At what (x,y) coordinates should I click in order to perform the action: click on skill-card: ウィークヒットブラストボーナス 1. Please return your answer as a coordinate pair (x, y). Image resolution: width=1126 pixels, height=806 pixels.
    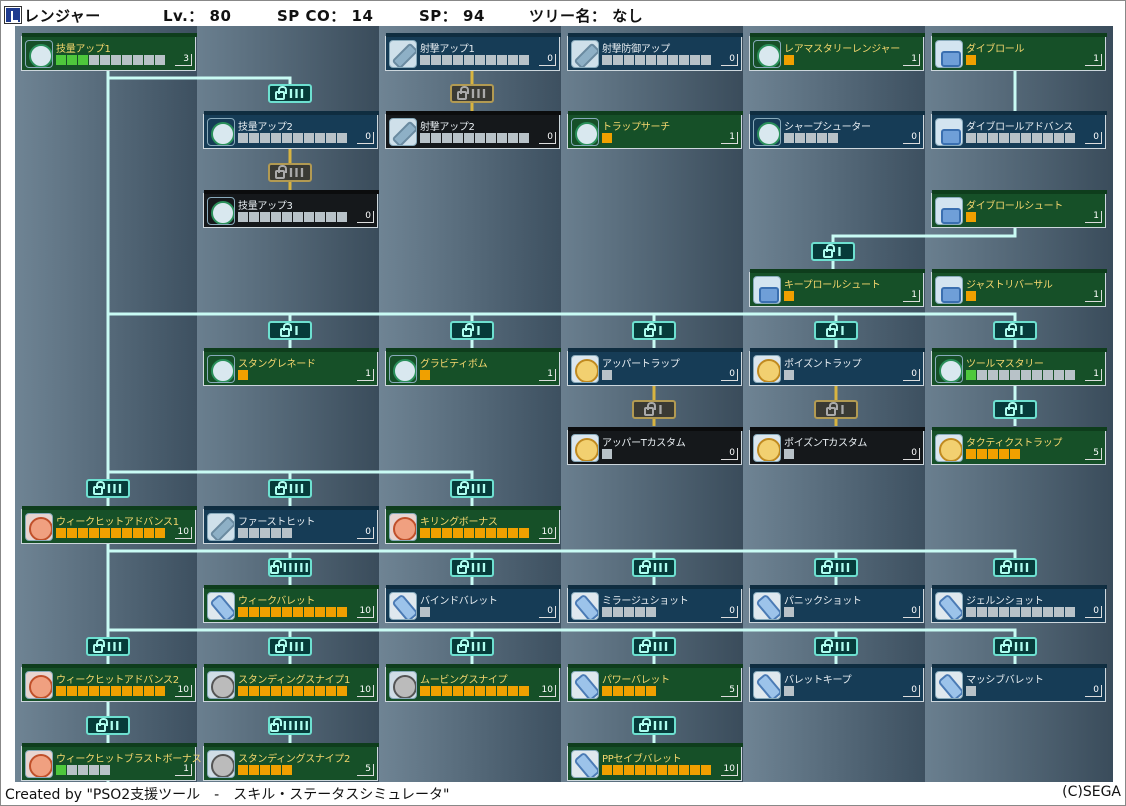
    Looking at the image, I should click on (111, 762).